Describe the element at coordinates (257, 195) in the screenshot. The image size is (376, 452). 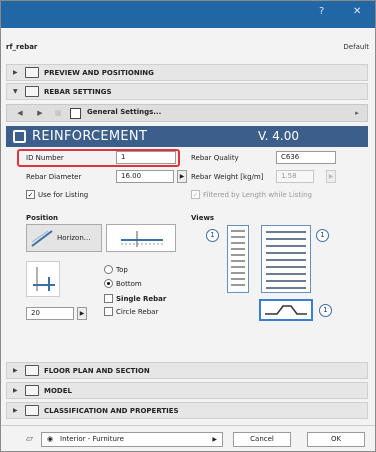
I see `filtered-listing-label: Filtered by Length while Listing` at that location.